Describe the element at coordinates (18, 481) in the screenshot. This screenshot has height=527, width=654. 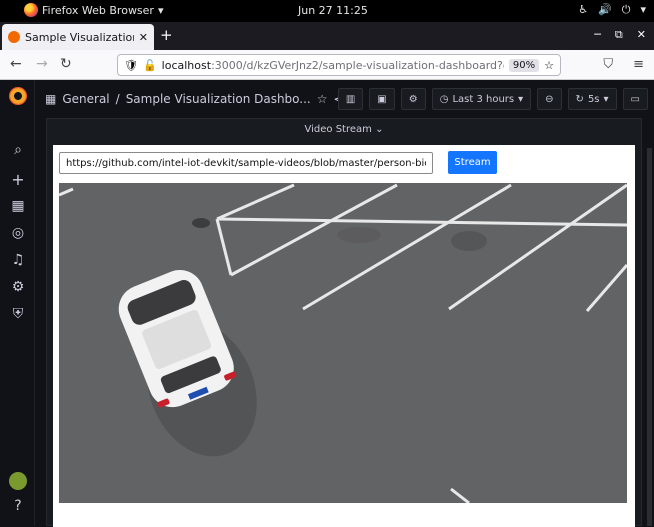
I see `avatar` at that location.